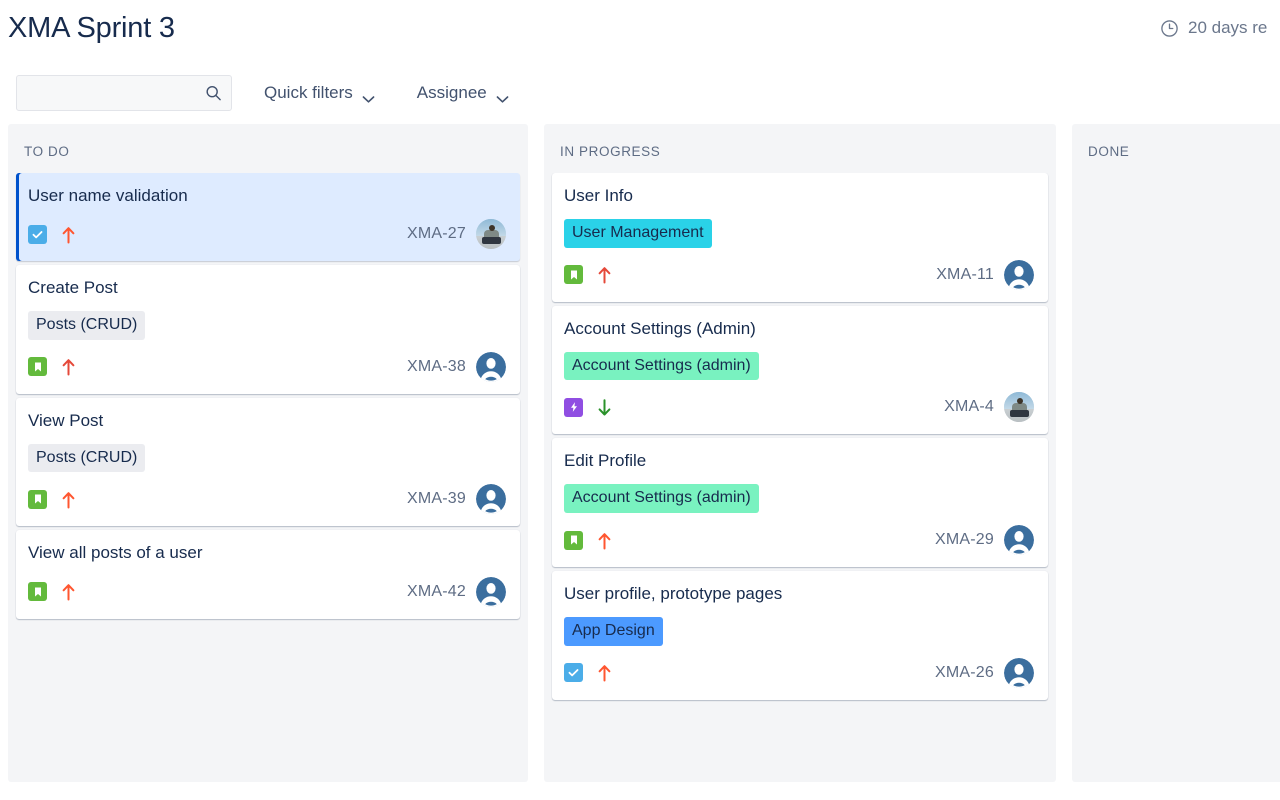  I want to click on issue-card-footer: XMA-11, so click(799, 274).